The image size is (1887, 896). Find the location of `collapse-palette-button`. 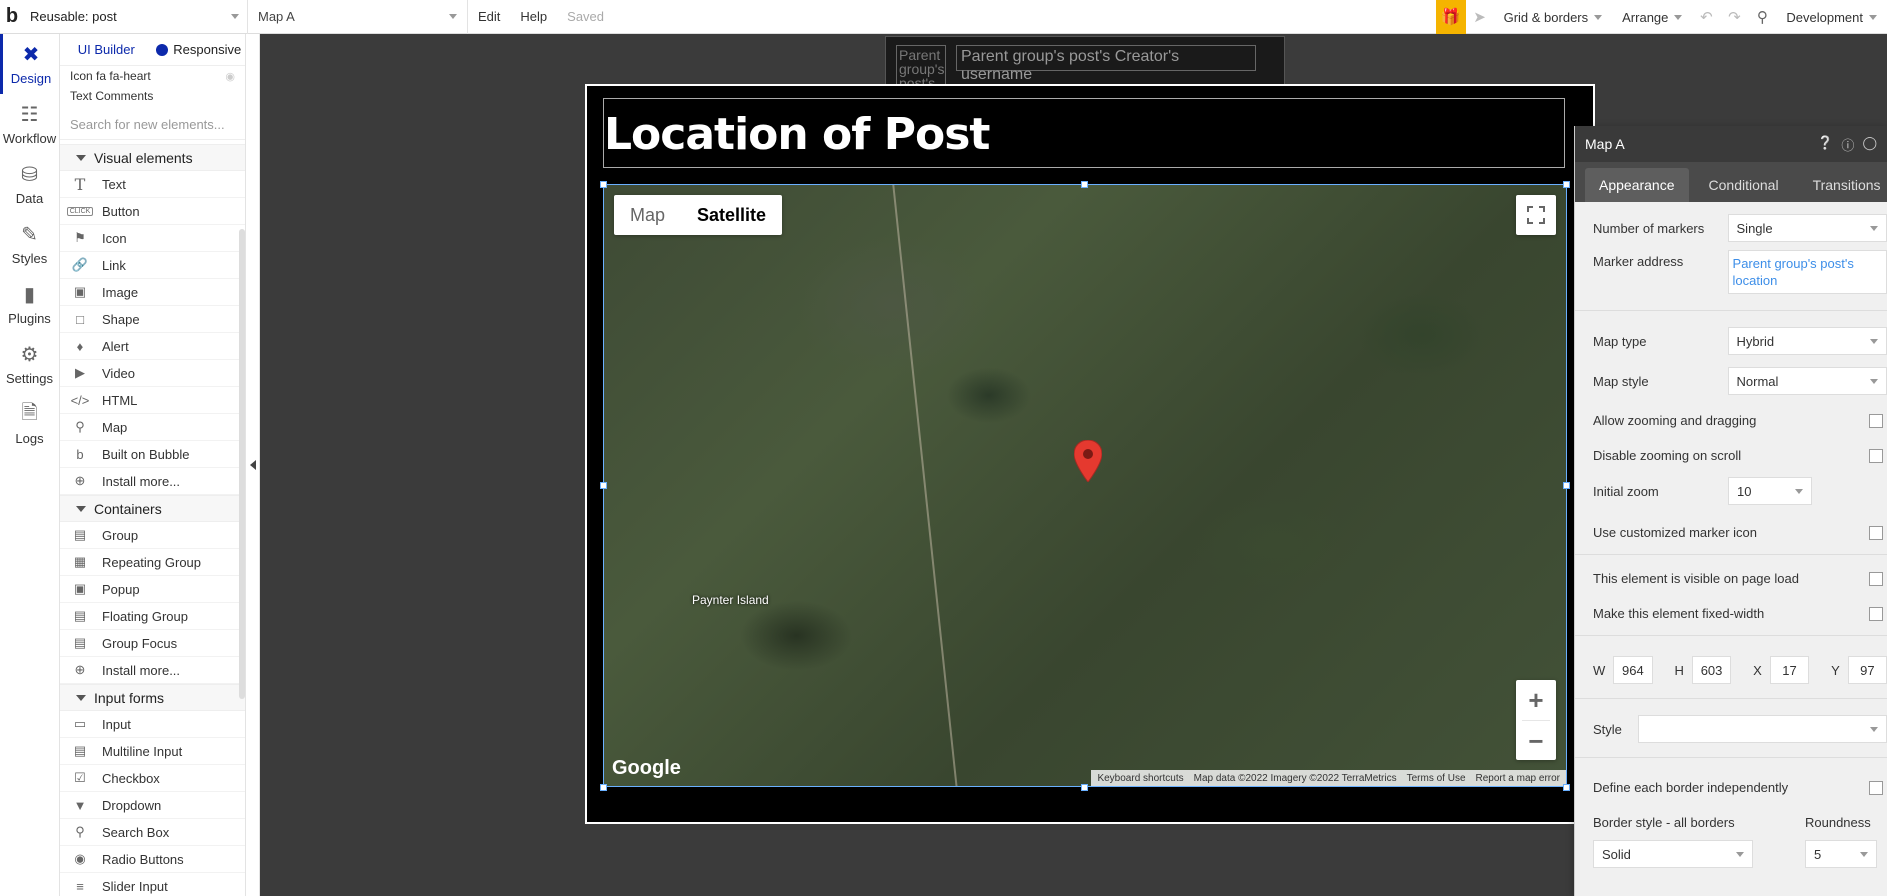

collapse-palette-button is located at coordinates (253, 465).